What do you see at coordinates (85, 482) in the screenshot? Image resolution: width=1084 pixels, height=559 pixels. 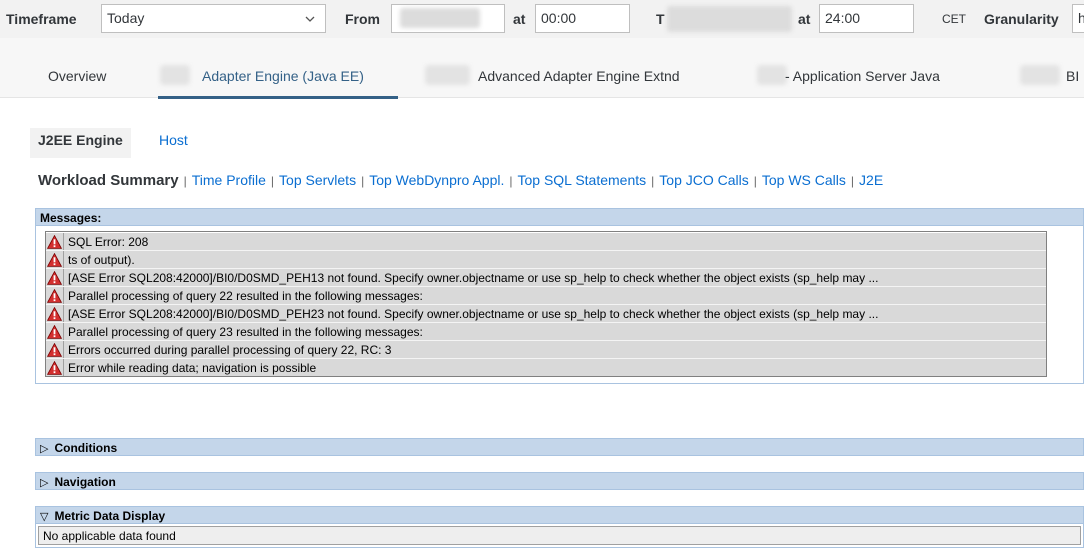 I see `navigation-title: Navigation` at bounding box center [85, 482].